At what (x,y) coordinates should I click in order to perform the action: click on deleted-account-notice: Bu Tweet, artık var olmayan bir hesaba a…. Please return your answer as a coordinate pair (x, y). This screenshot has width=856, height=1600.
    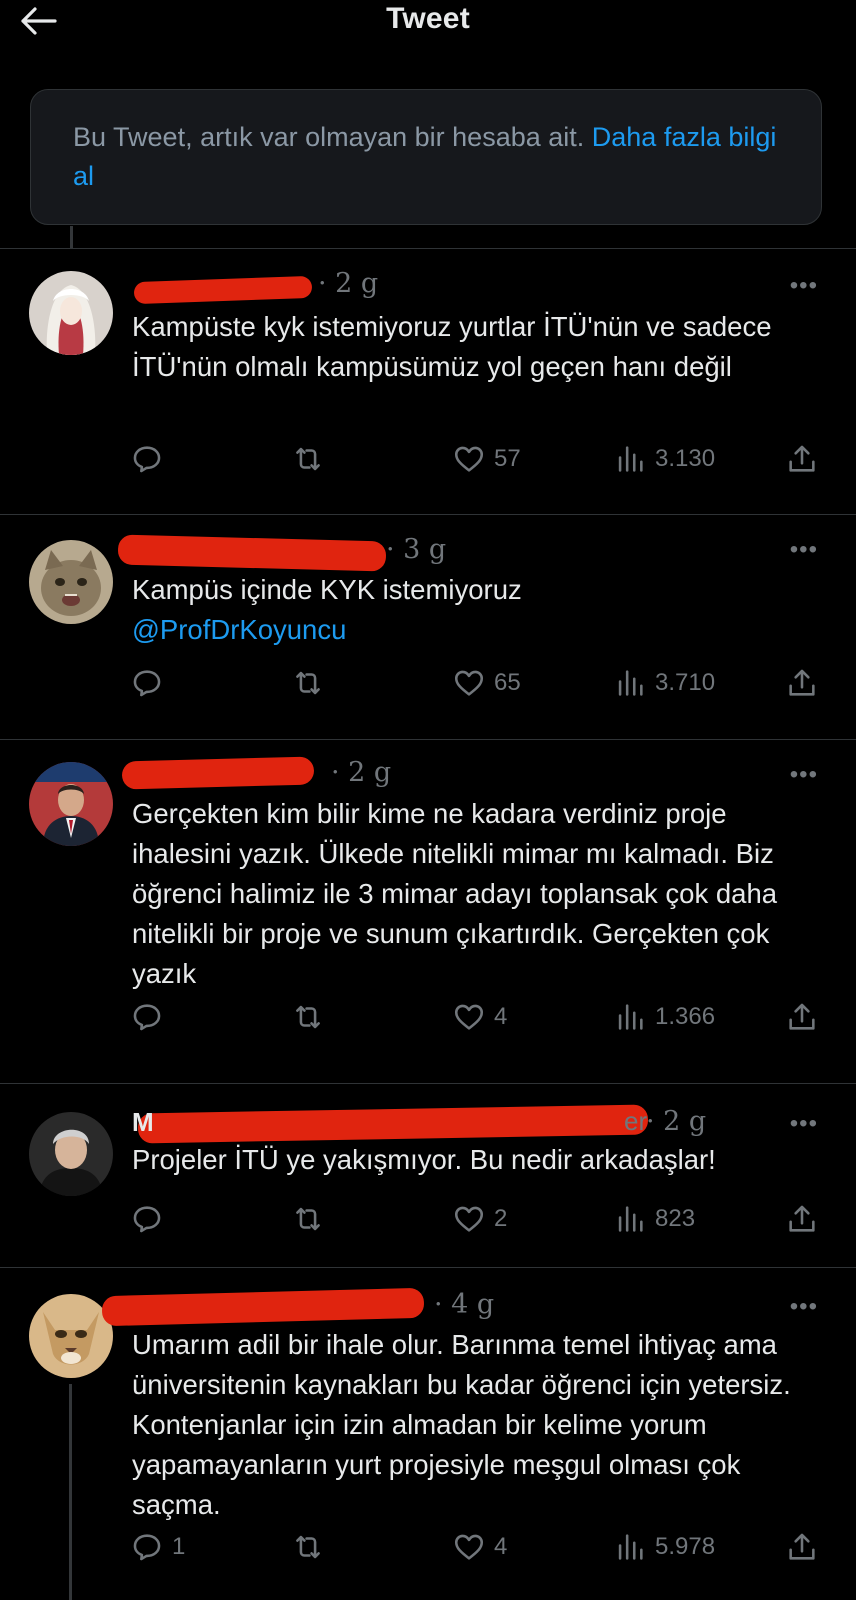
    Looking at the image, I should click on (426, 157).